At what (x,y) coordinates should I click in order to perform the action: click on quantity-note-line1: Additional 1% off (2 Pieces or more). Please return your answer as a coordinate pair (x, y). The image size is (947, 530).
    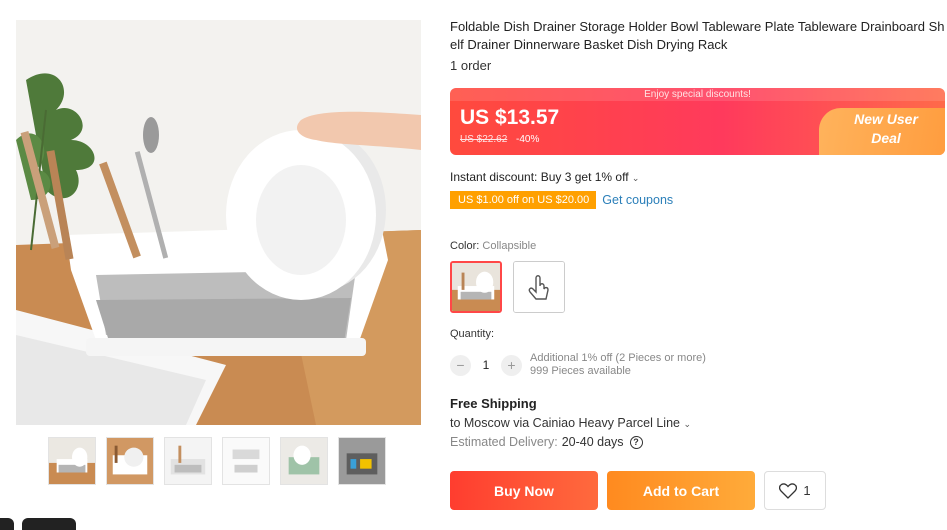
    Looking at the image, I should click on (618, 358).